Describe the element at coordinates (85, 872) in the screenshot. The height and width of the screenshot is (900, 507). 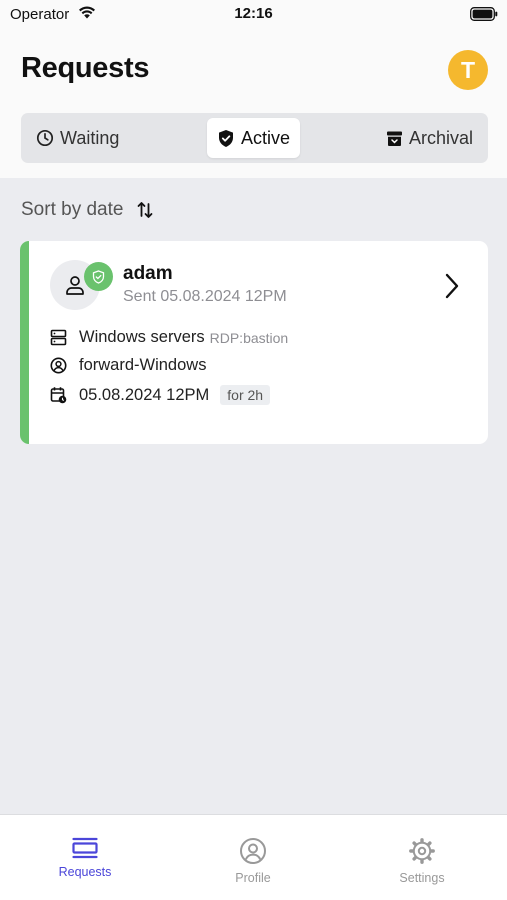
I see `tab-requests-label: Requests` at that location.